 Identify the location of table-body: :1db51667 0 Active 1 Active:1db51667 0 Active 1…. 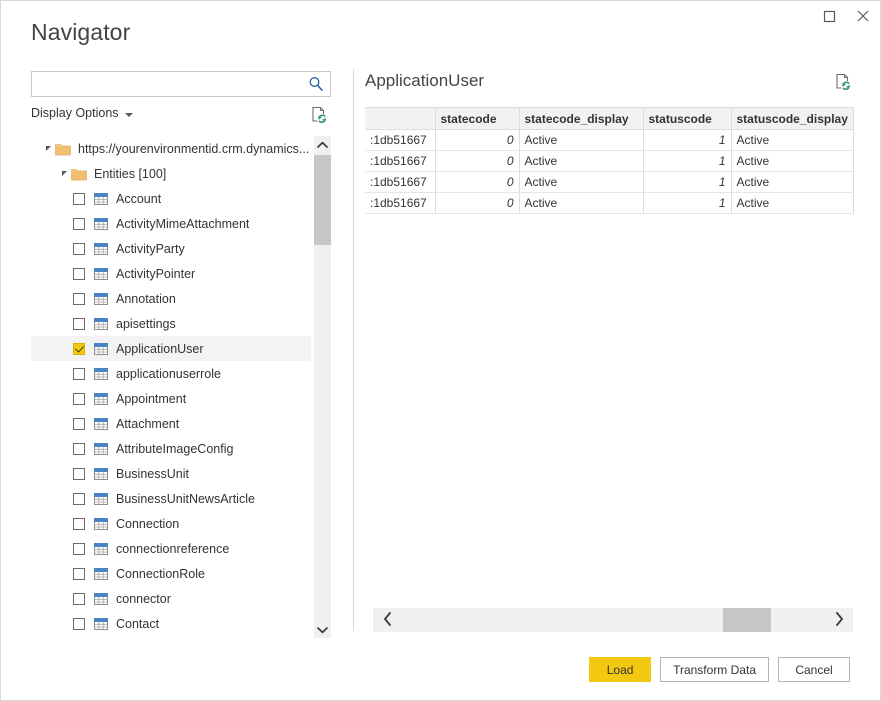
(609, 171).